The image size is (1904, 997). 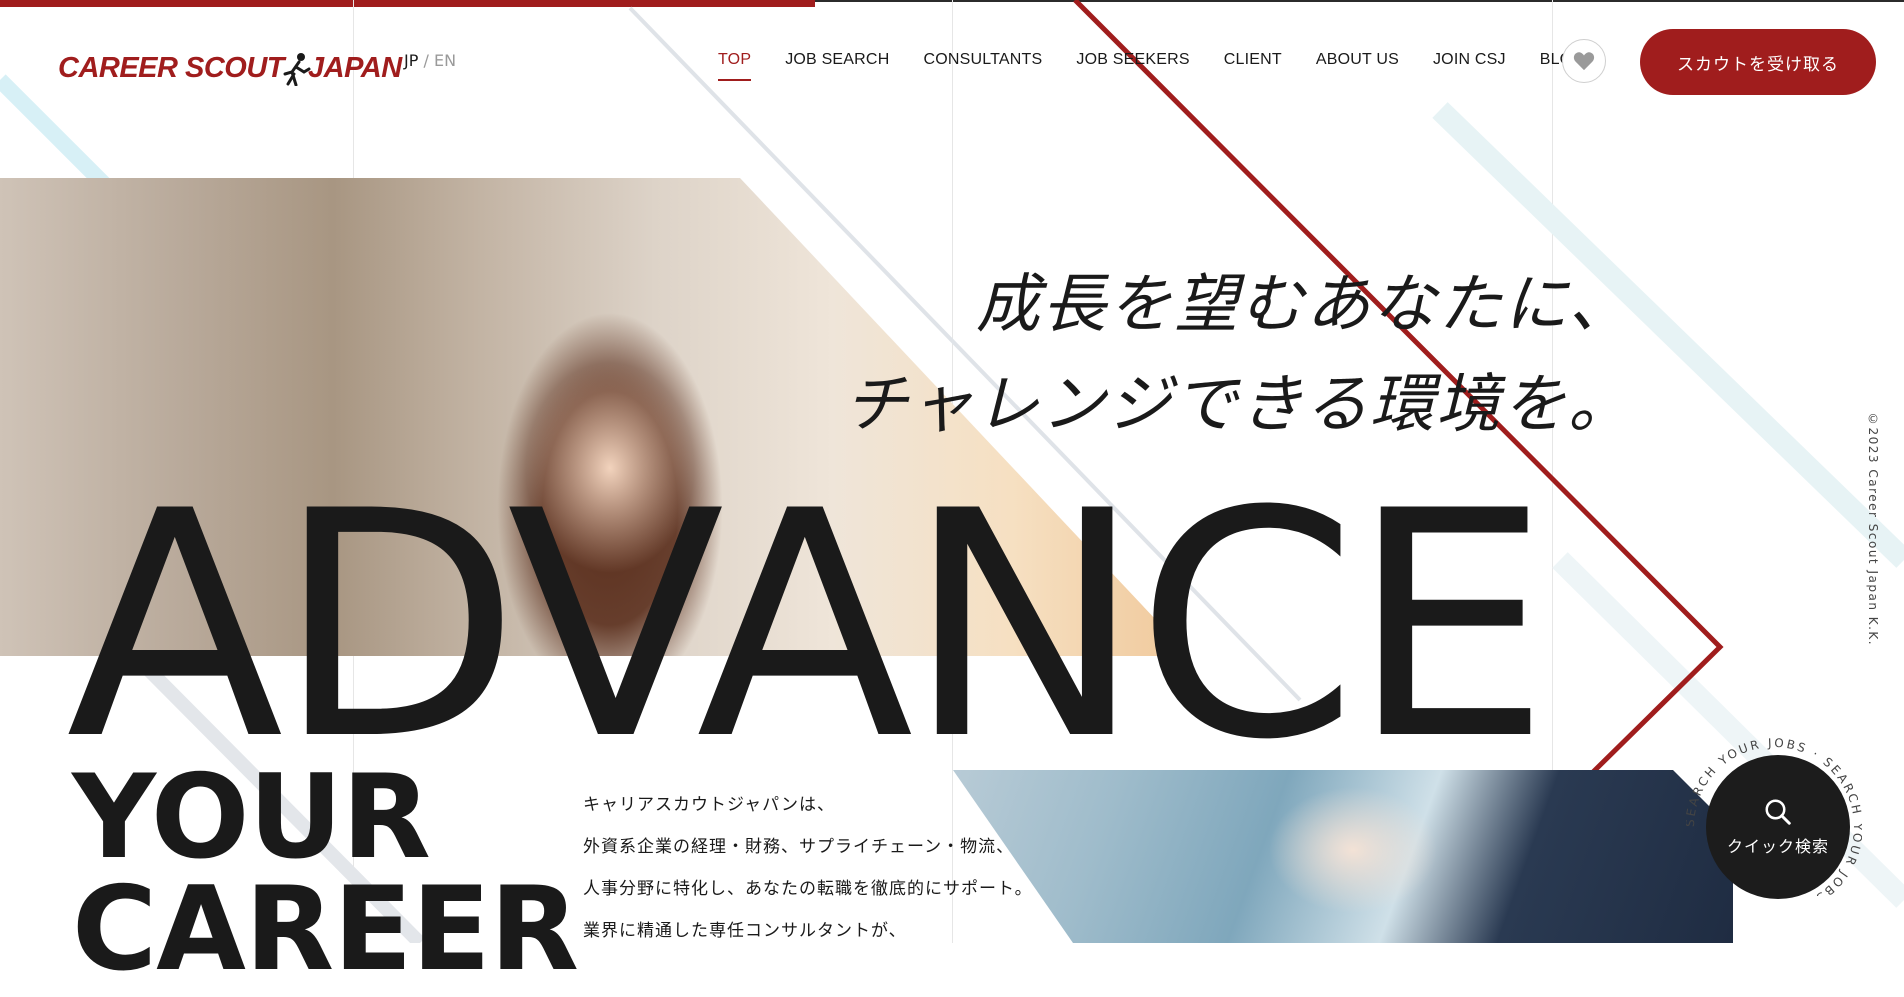 What do you see at coordinates (1238, 405) in the screenshot?
I see `catch-line-2: チャレンジできる環境を。` at bounding box center [1238, 405].